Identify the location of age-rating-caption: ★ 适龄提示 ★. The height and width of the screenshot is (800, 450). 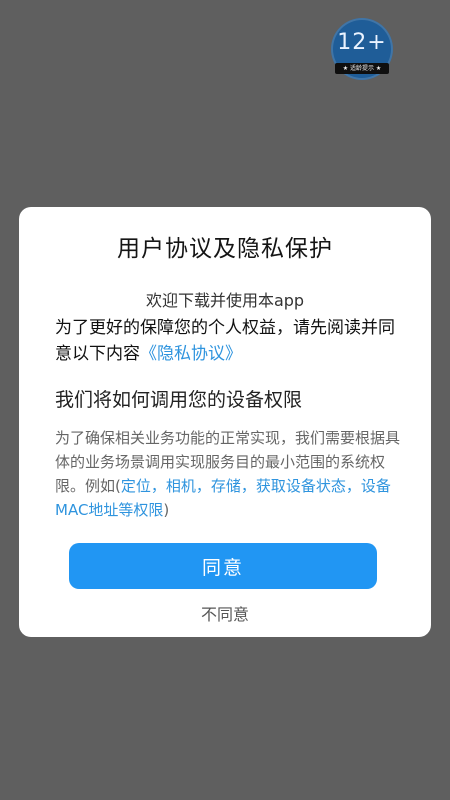
(362, 68).